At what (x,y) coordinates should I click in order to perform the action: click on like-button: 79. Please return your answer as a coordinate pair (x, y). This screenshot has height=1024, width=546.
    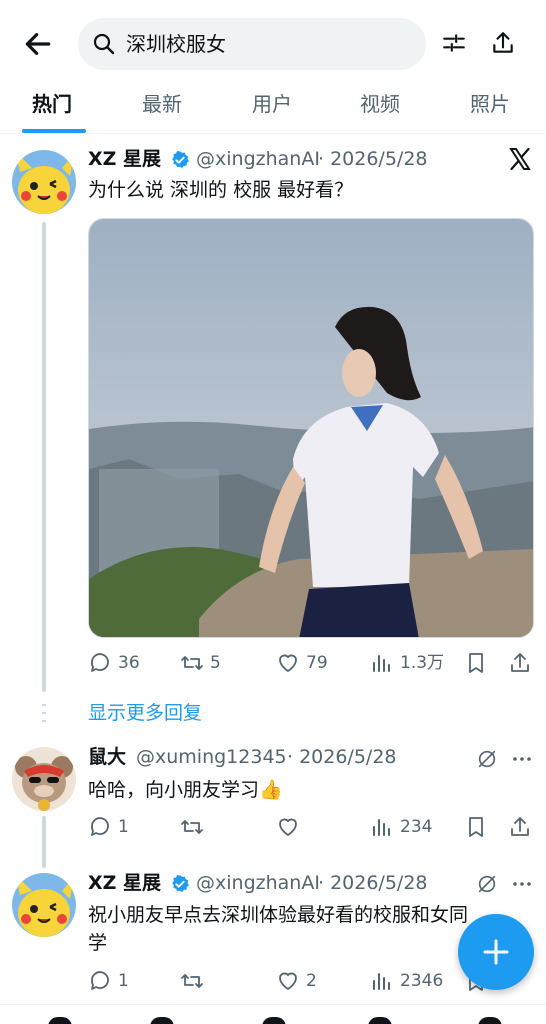
    Looking at the image, I should click on (302, 663).